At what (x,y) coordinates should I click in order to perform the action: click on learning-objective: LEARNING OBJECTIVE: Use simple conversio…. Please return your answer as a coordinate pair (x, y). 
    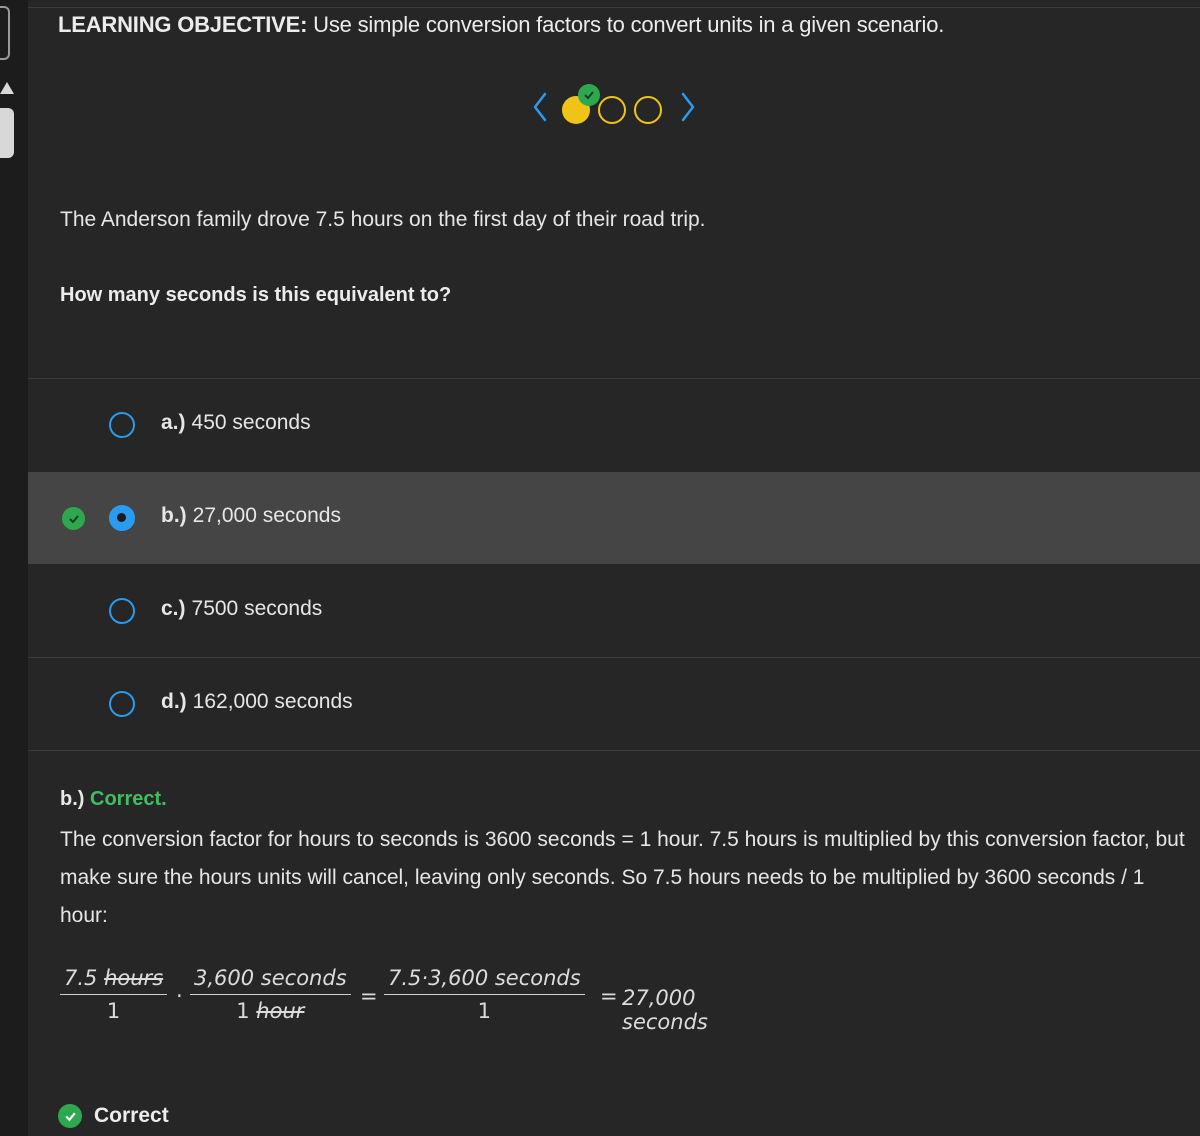
    Looking at the image, I should click on (501, 25).